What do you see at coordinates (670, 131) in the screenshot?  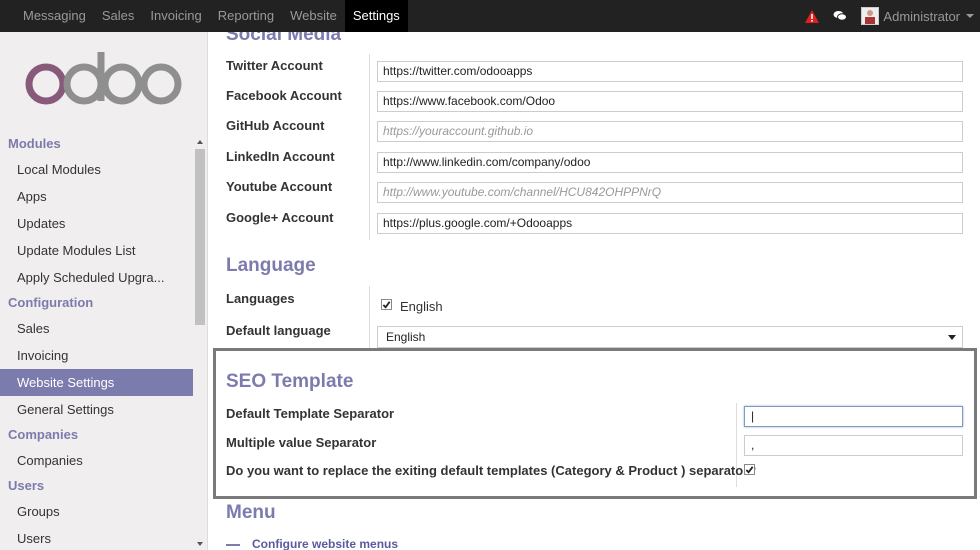 I see `github-input: https://youraccount.github.io` at bounding box center [670, 131].